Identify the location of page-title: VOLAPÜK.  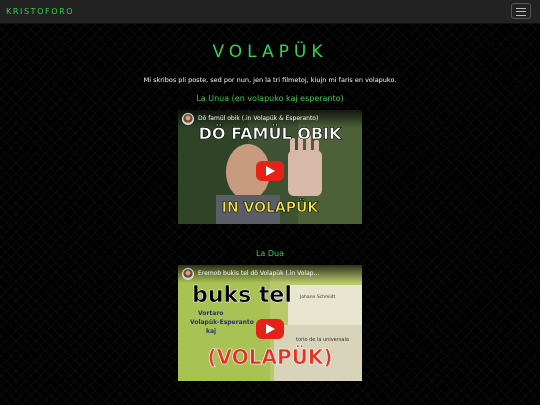
(270, 52).